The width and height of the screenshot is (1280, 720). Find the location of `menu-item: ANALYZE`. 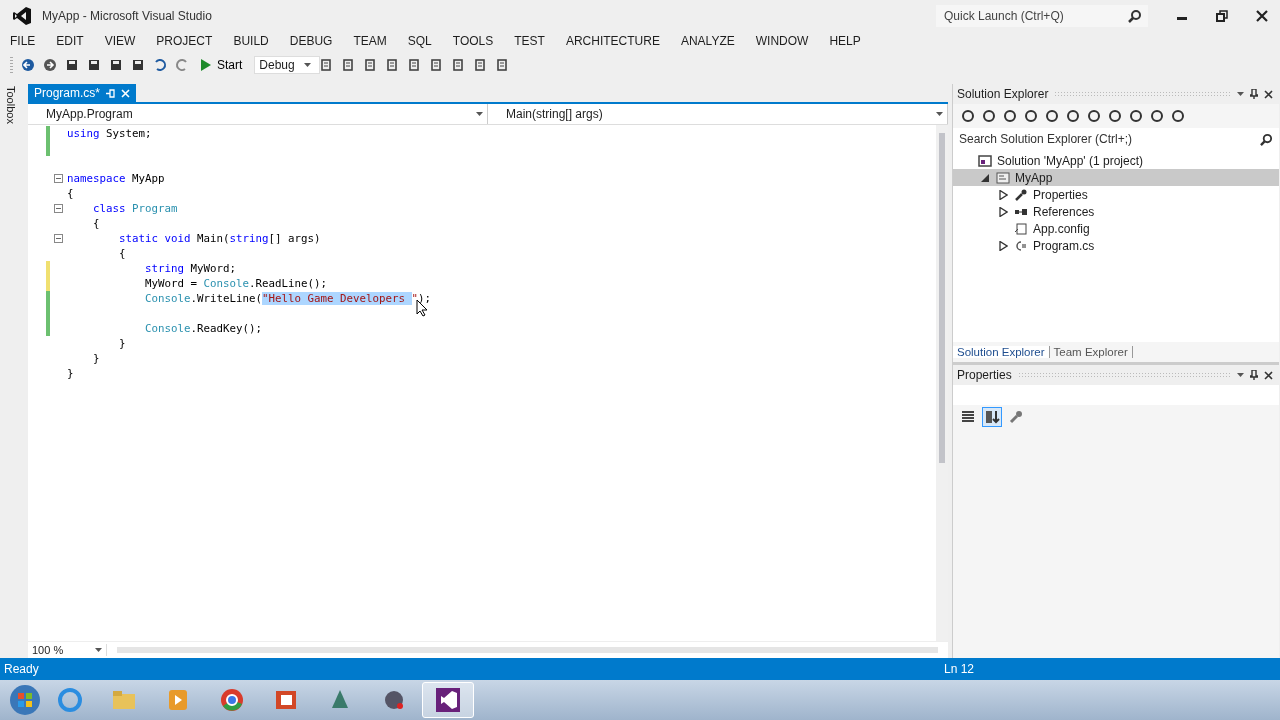

menu-item: ANALYZE is located at coordinates (707, 40).